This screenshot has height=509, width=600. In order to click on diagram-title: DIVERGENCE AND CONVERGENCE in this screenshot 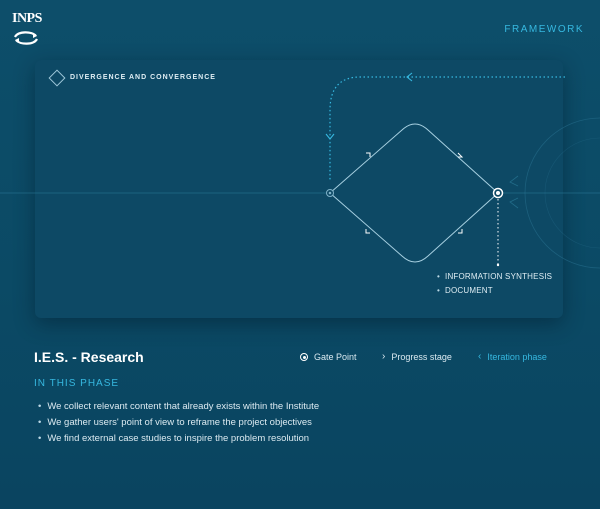, I will do `click(143, 77)`.